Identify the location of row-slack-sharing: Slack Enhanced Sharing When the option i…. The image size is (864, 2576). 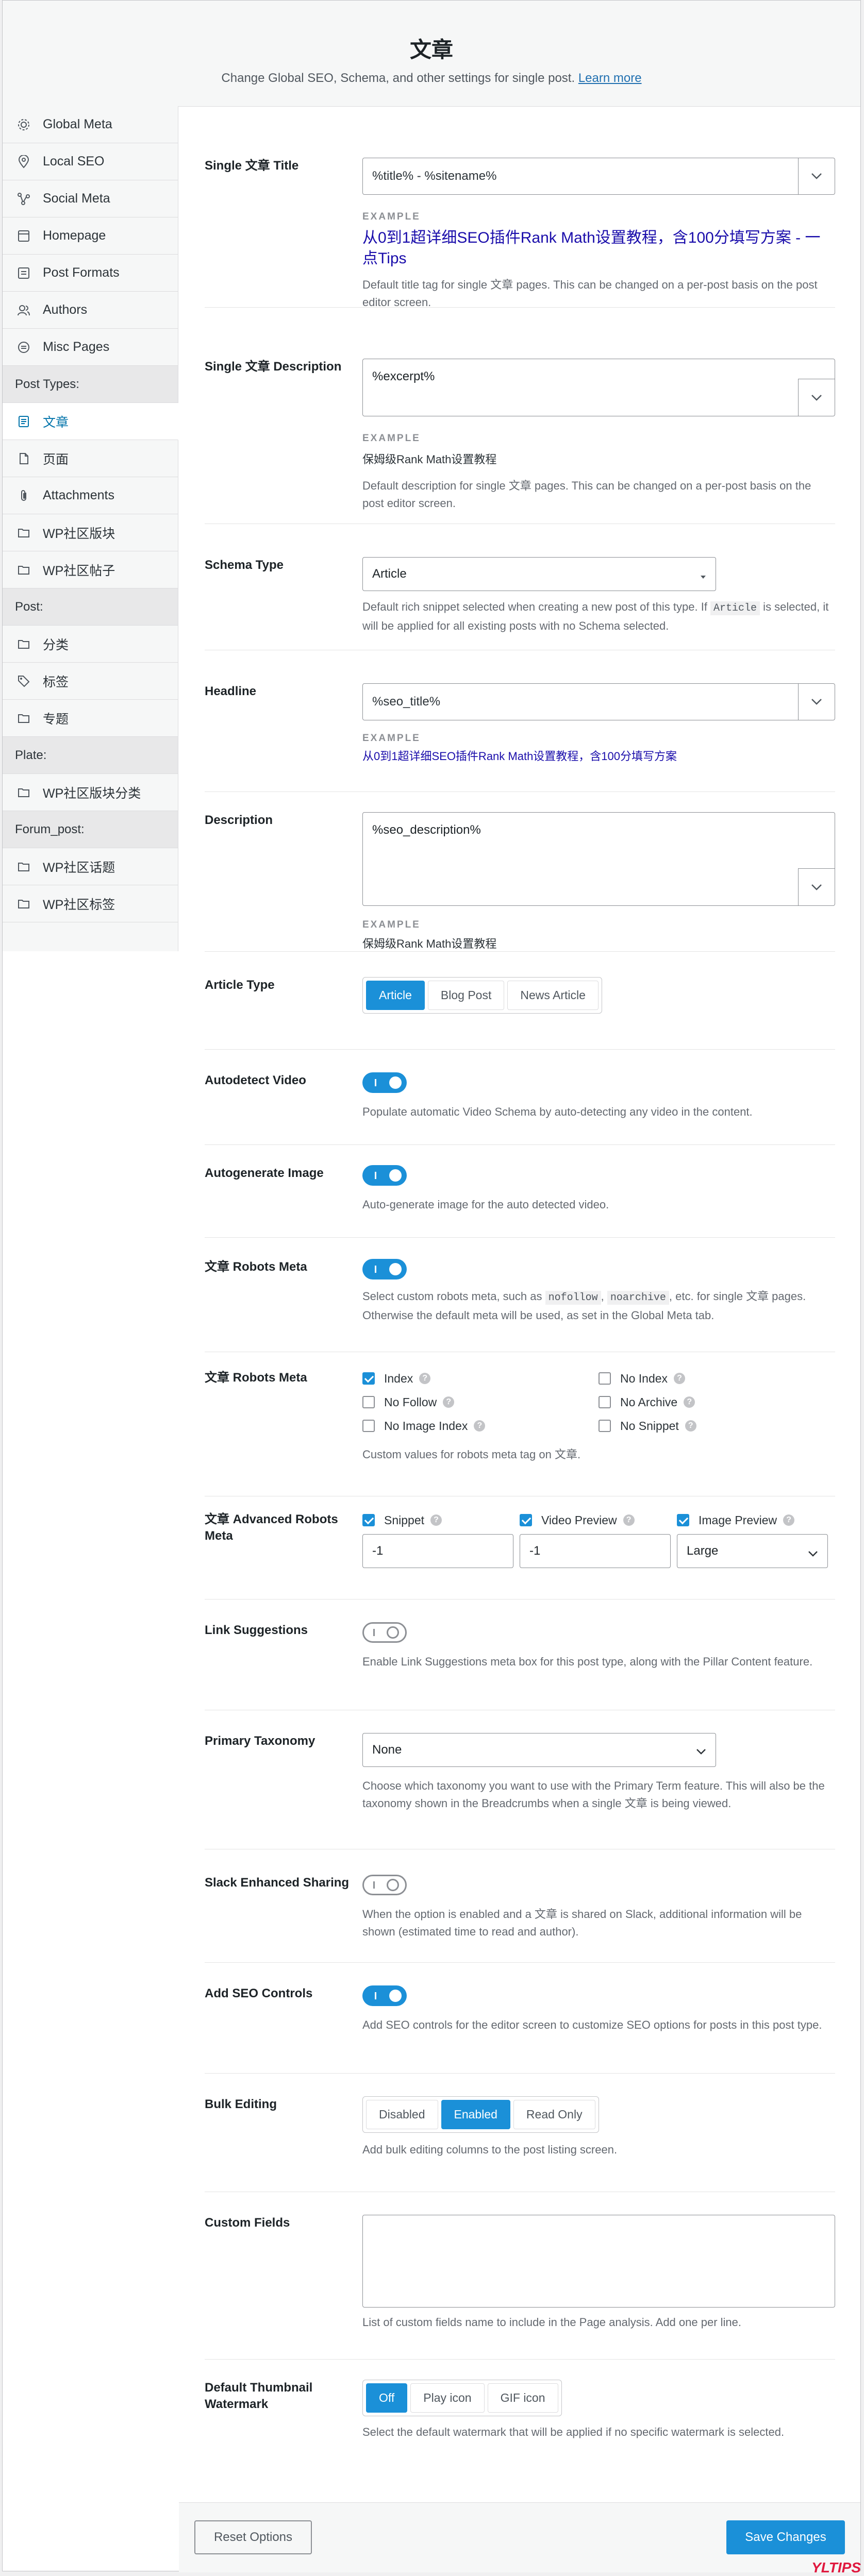
(520, 1919).